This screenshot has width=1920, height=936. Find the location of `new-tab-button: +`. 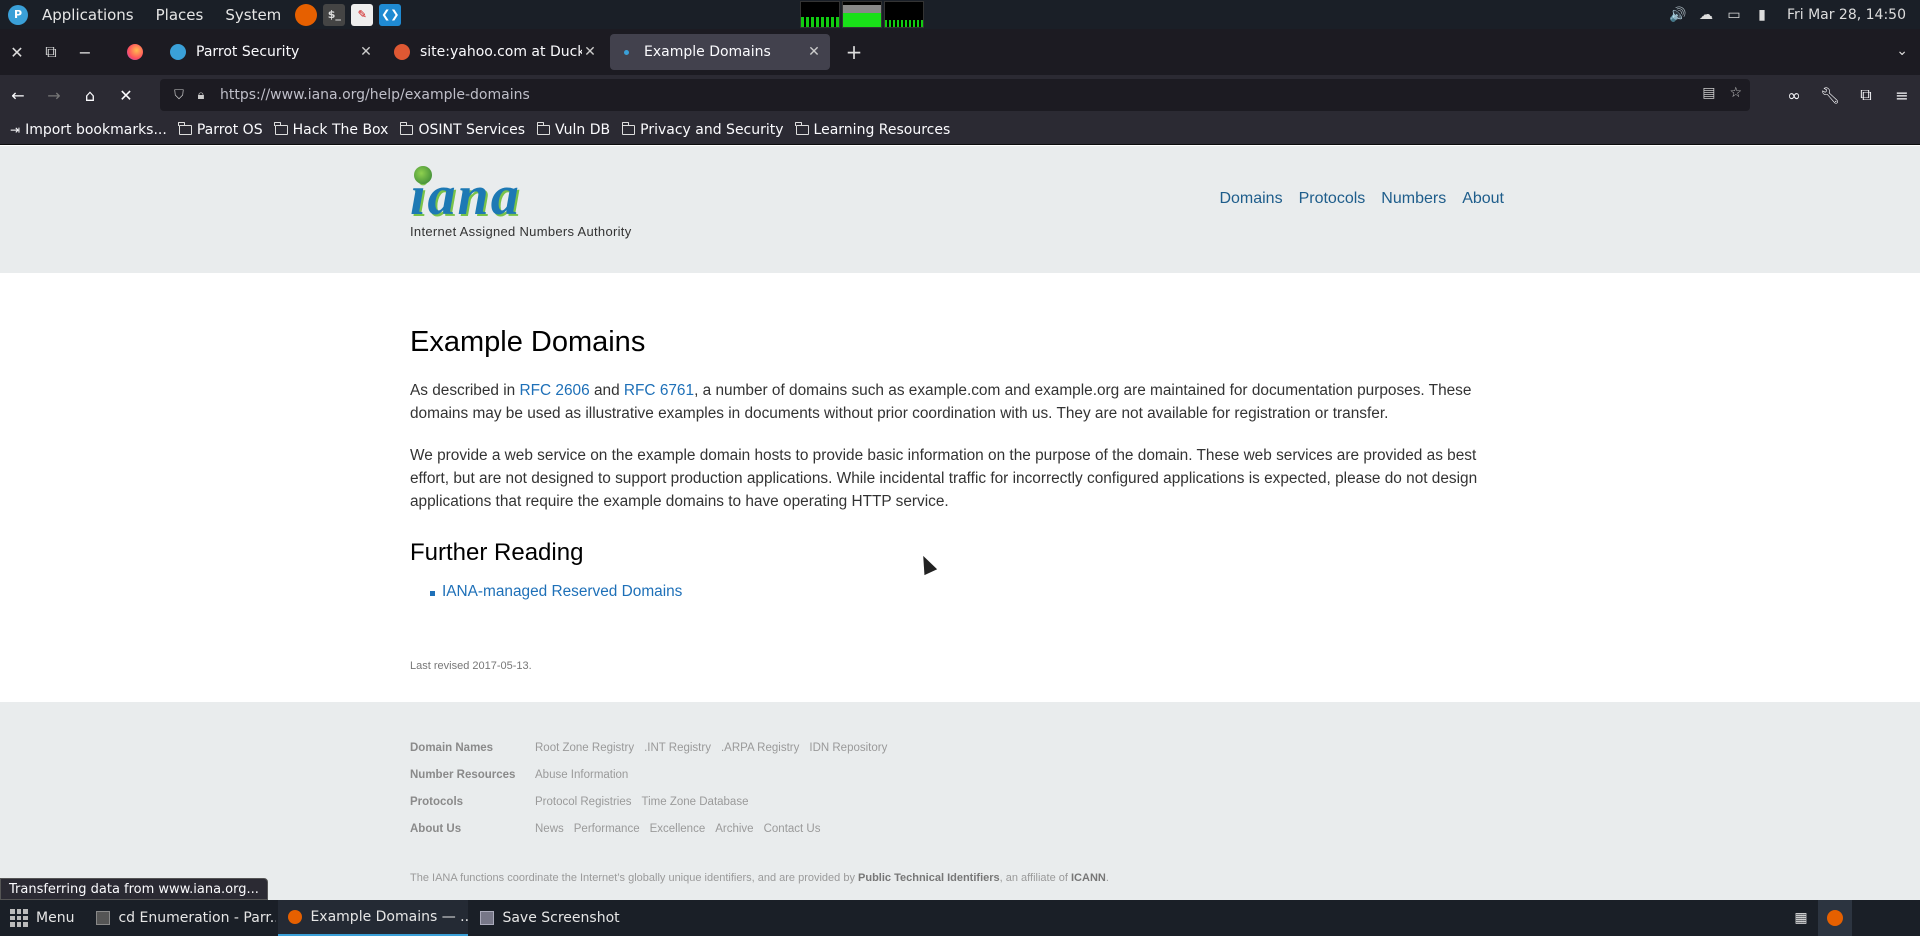

new-tab-button: + is located at coordinates (854, 52).